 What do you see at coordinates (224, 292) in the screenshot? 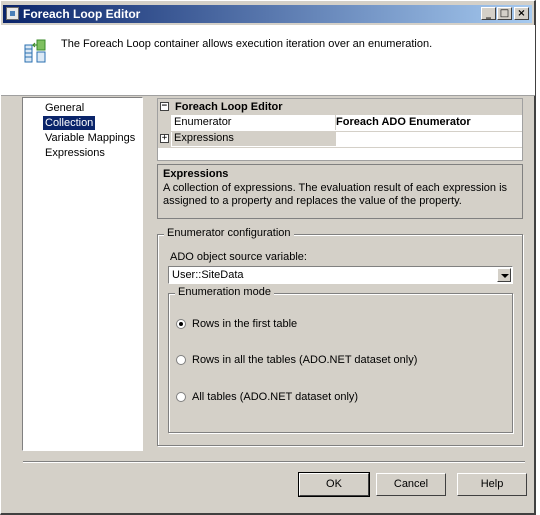
I see `enumeration-mode-label: Enumeration mode` at bounding box center [224, 292].